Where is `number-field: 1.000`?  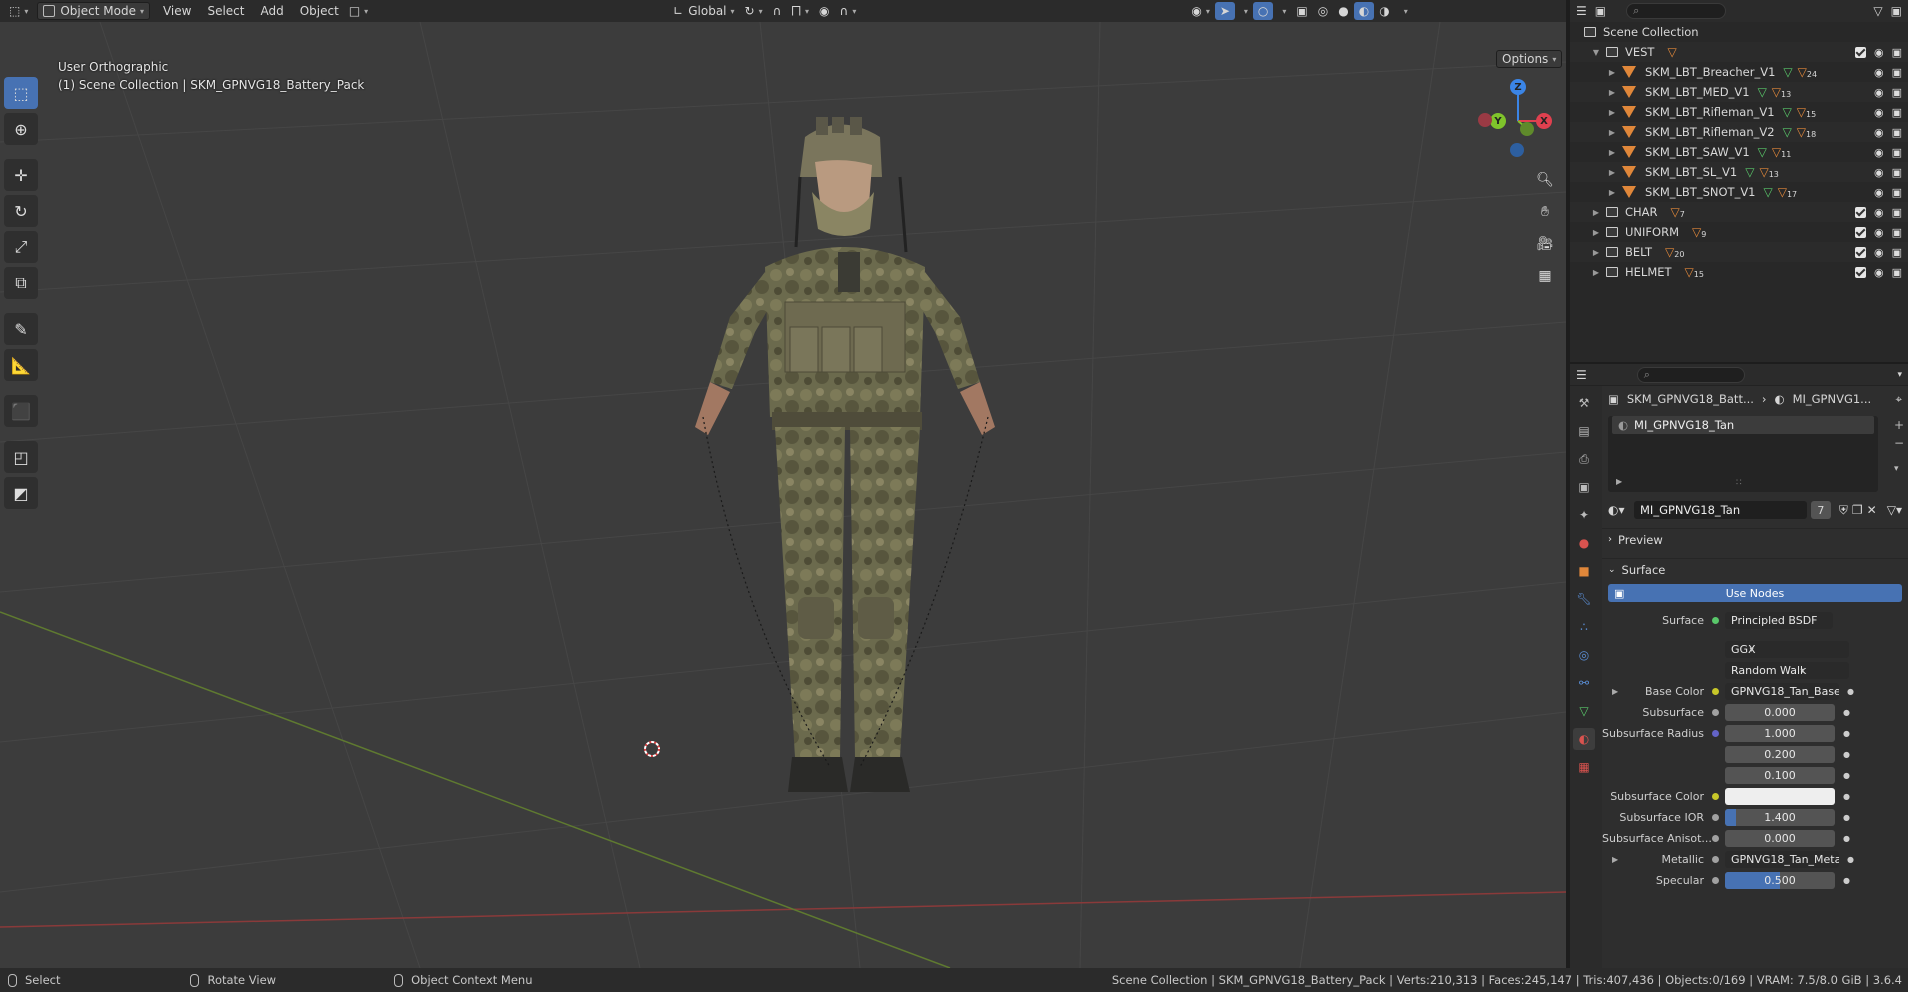
number-field: 1.000 is located at coordinates (1780, 733).